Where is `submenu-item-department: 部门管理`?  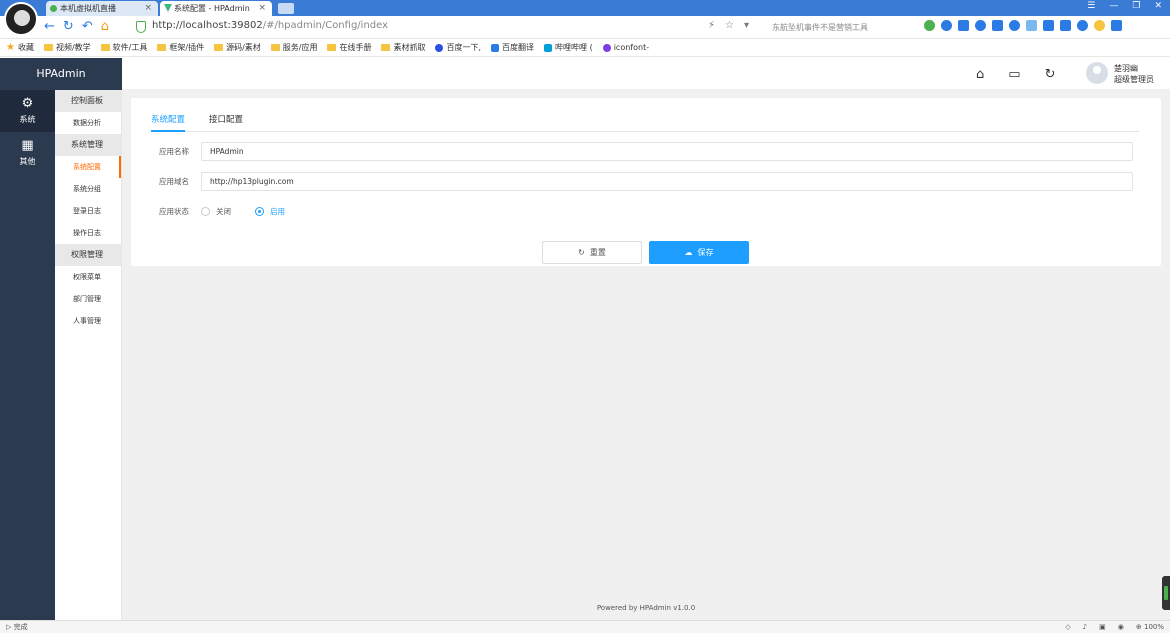 submenu-item-department: 部门管理 is located at coordinates (88, 299).